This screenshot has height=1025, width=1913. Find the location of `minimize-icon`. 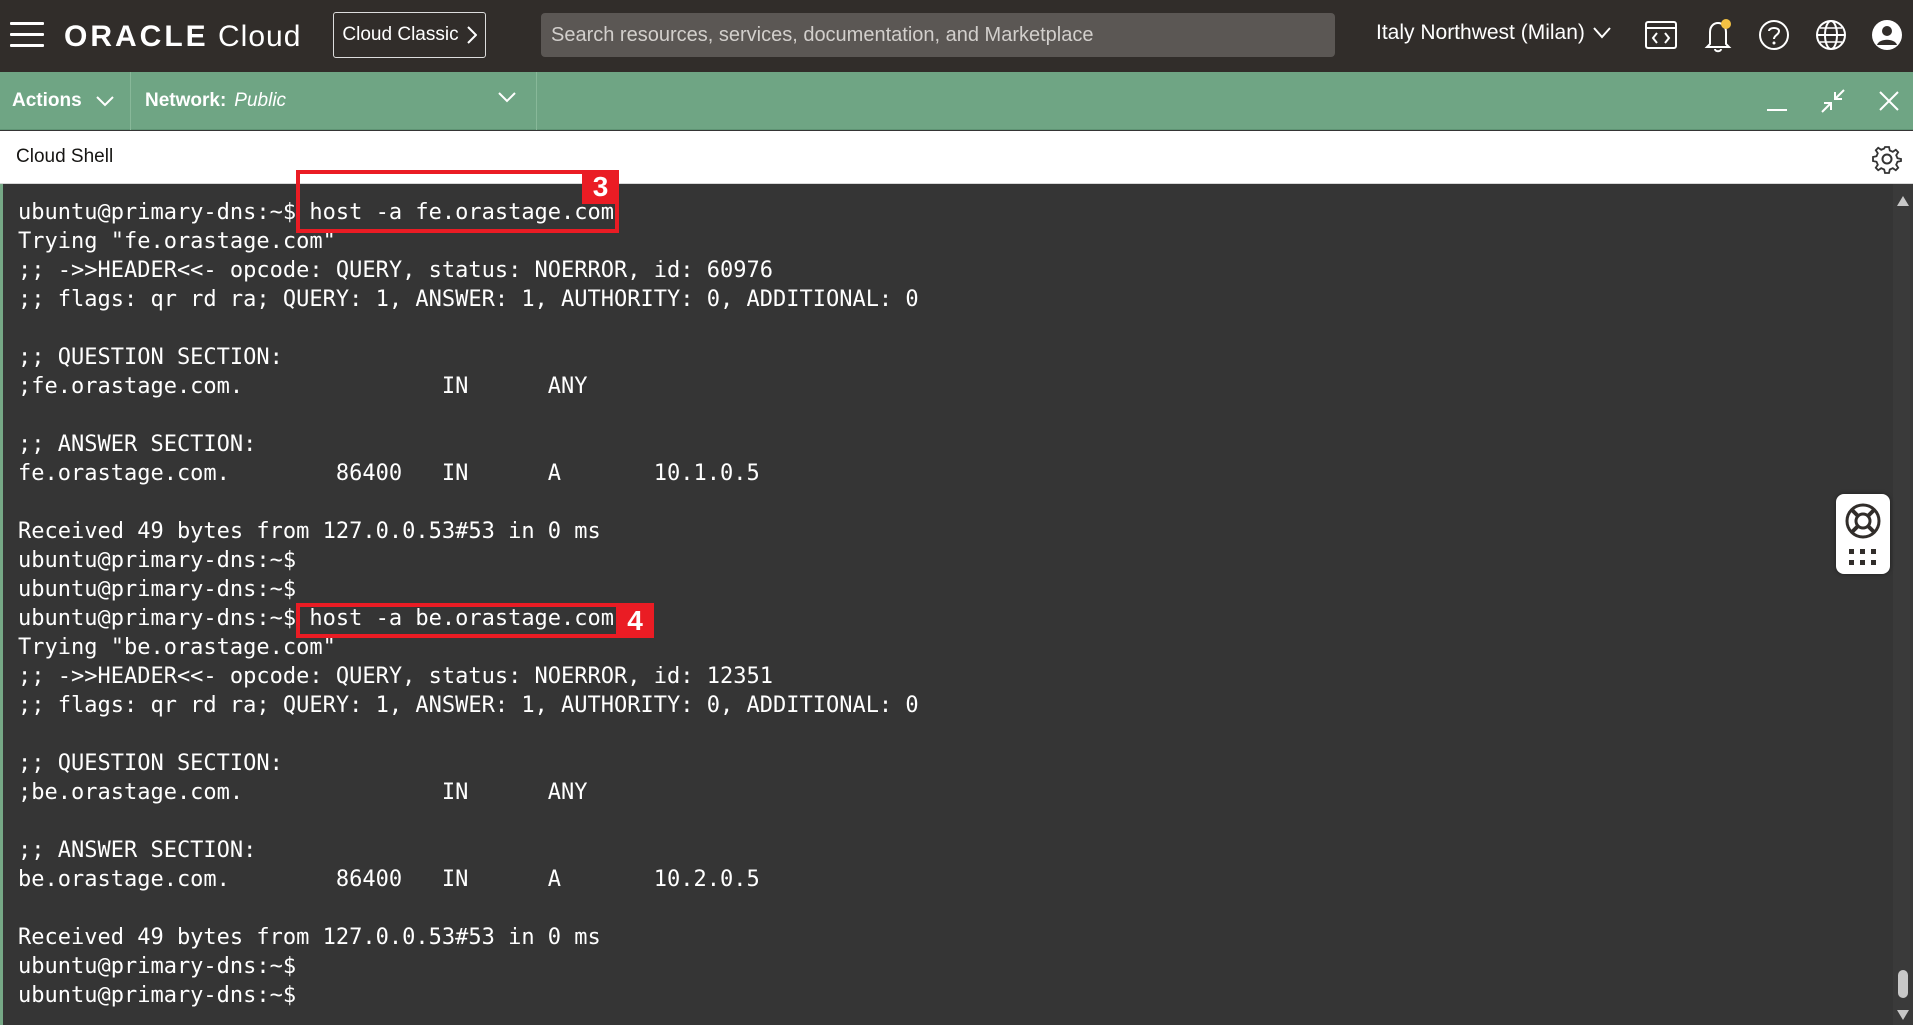

minimize-icon is located at coordinates (1777, 101).